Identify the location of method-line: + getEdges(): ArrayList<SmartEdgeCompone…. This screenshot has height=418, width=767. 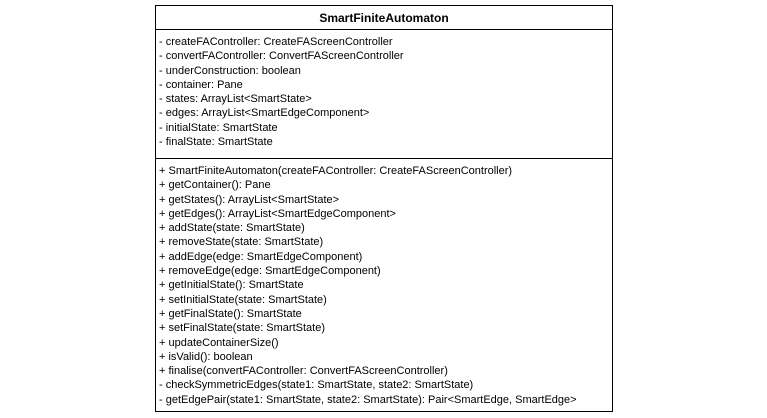
(277, 213).